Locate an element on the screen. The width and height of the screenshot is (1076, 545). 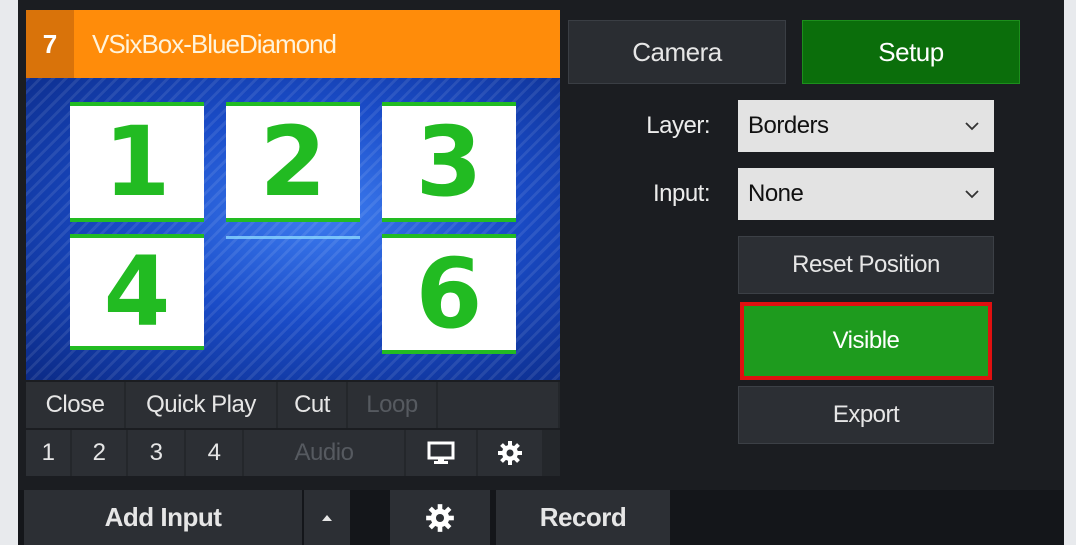
monitor-icon is located at coordinates (441, 452).